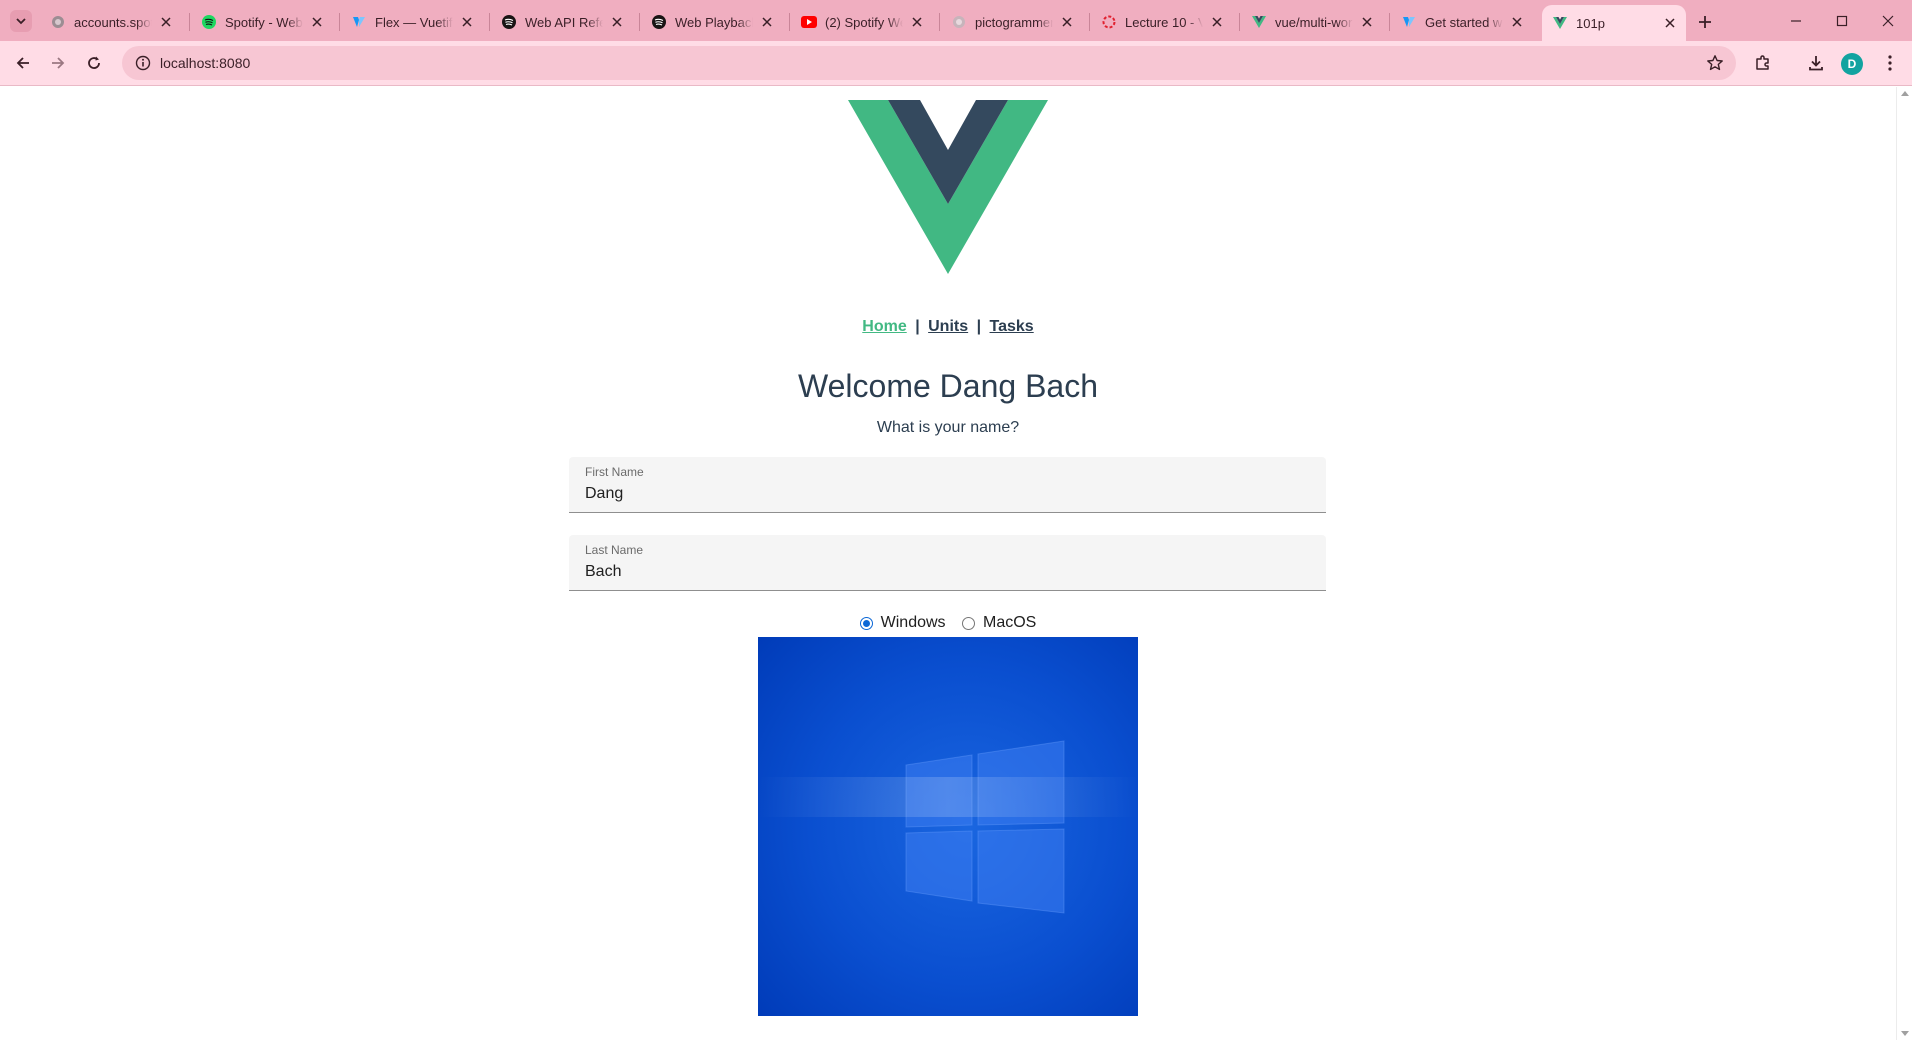 Image resolution: width=1912 pixels, height=1040 pixels. What do you see at coordinates (659, 22) in the screenshot?
I see `spotify-dark-icon` at bounding box center [659, 22].